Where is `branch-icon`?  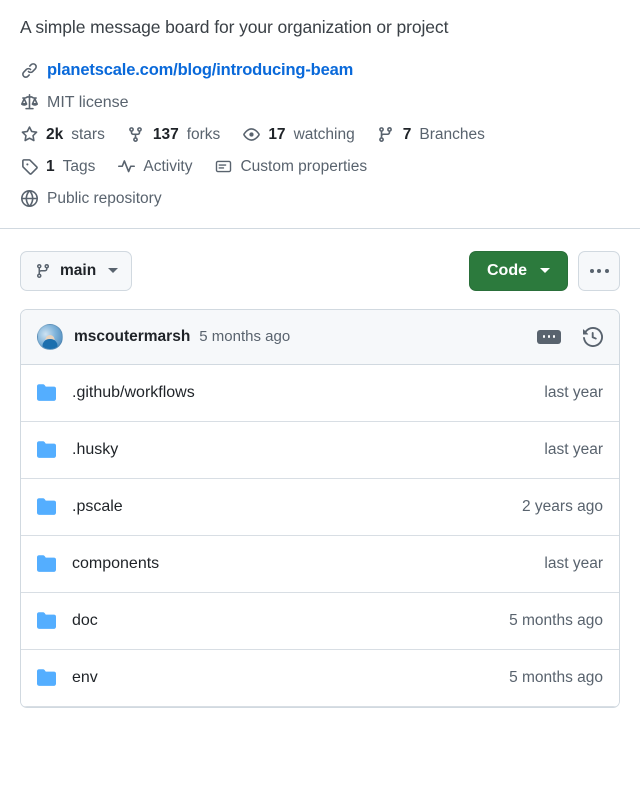
branch-icon is located at coordinates (386, 135).